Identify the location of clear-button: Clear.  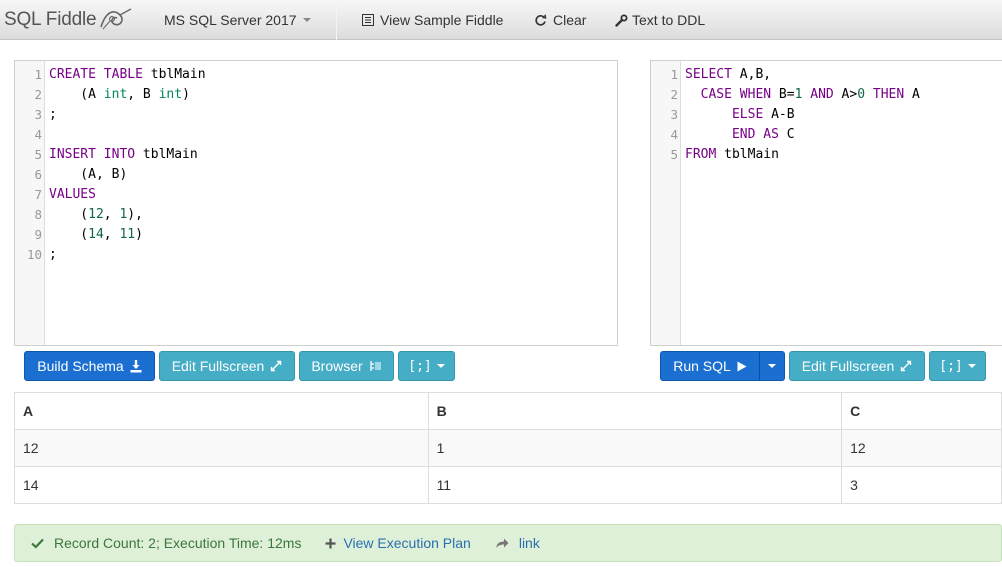
(560, 20).